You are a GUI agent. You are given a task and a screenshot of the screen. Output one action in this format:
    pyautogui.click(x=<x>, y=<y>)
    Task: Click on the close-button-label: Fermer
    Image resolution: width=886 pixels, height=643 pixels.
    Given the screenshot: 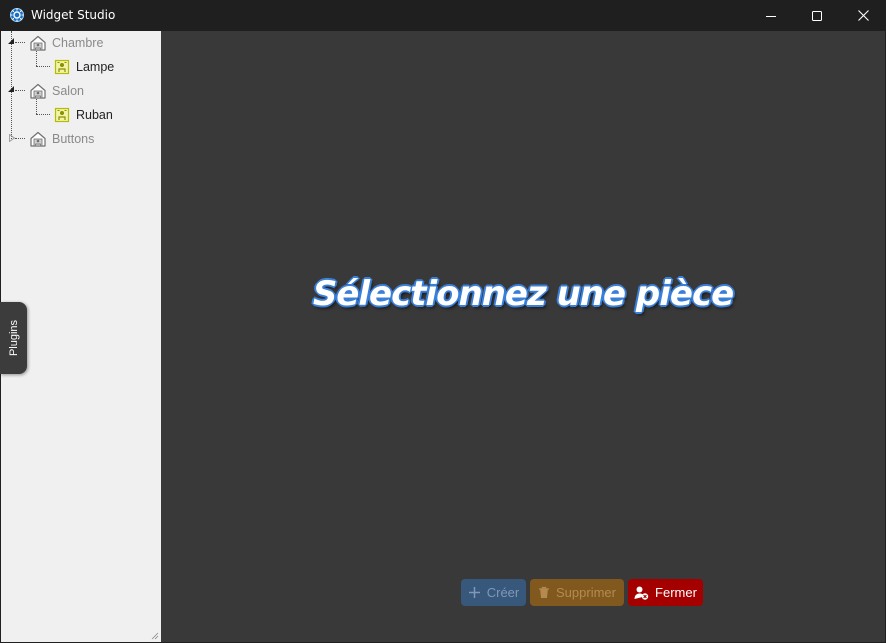 What is the action you would take?
    pyautogui.click(x=676, y=592)
    